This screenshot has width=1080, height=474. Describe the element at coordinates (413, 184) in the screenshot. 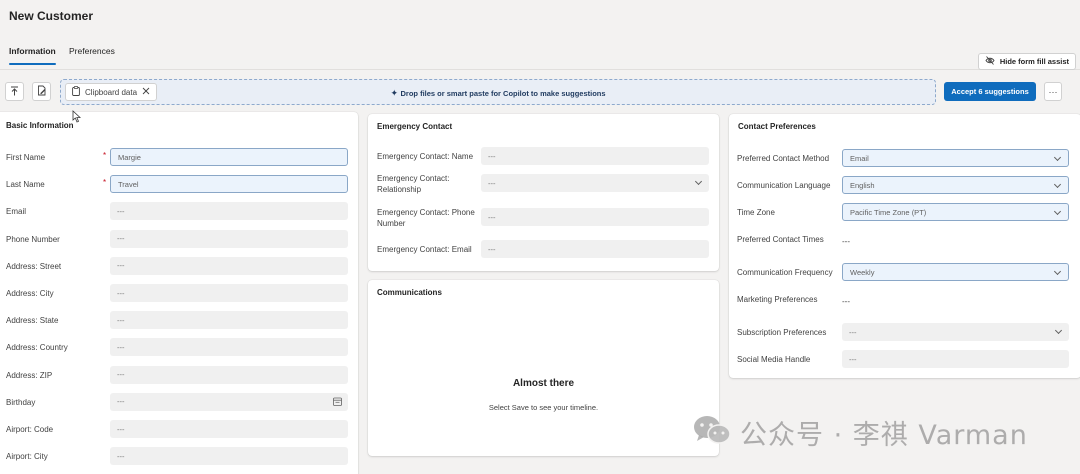

I see `field-label: Emergency Contact: Relationship` at that location.